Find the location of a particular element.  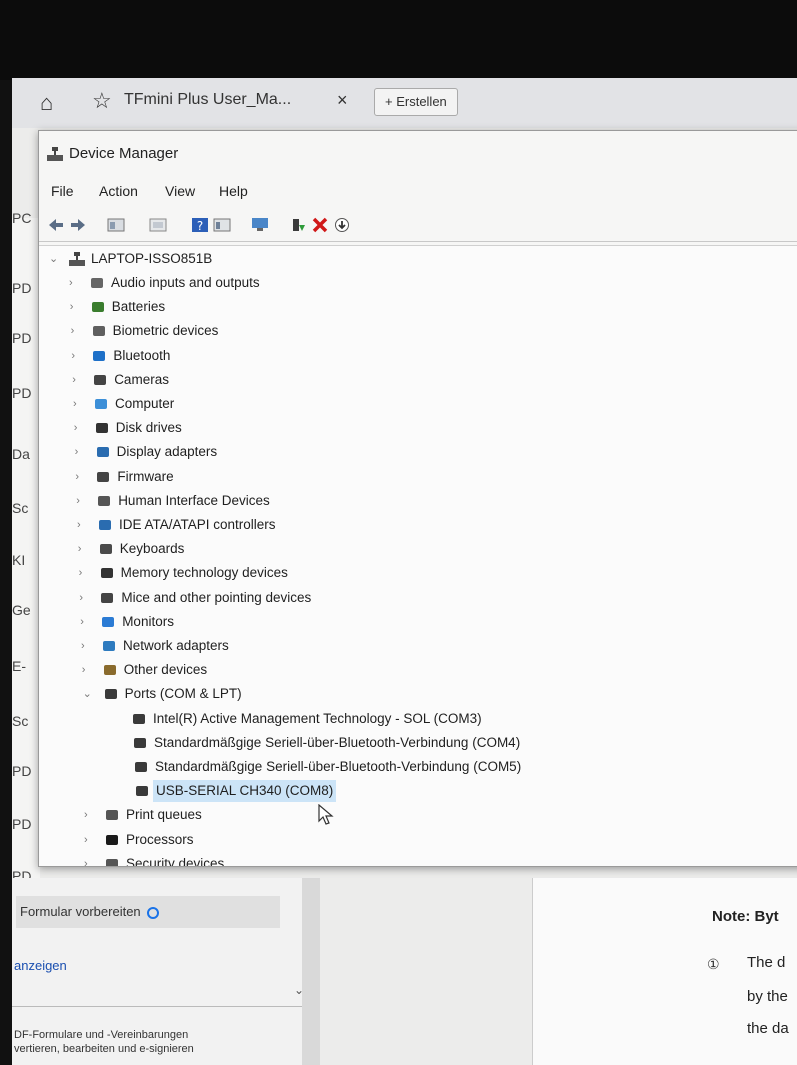

tree-category: › Audio inputs and outputs is located at coordinates (349, 283).